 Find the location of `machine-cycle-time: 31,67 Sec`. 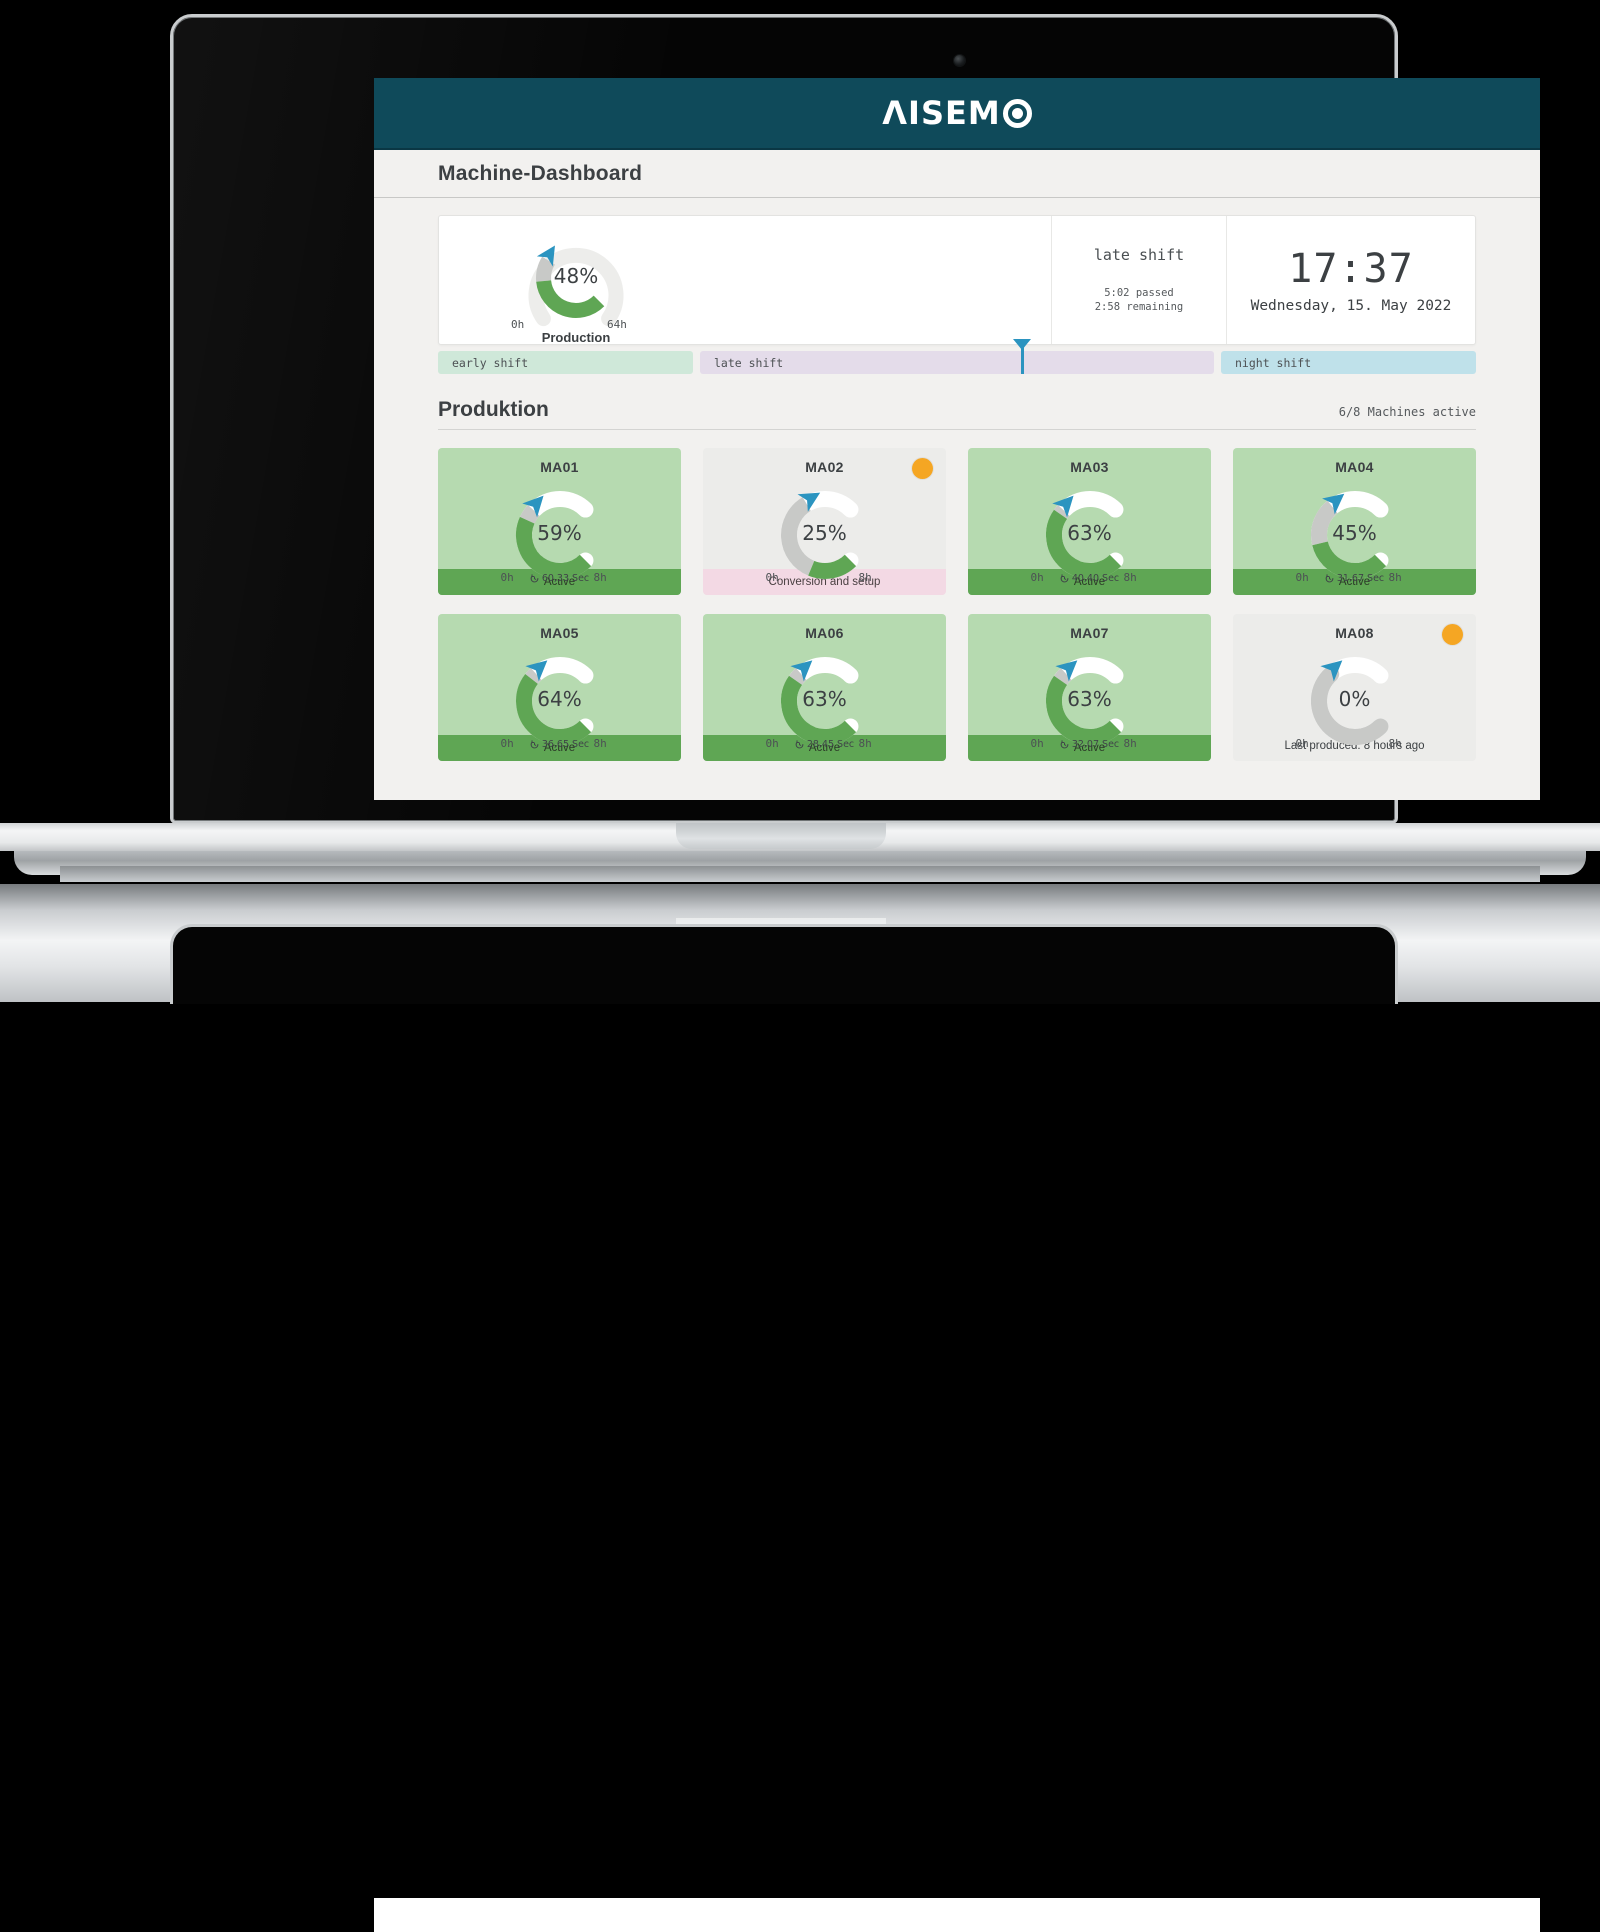

machine-cycle-time: 31,67 Sec is located at coordinates (1355, 578).